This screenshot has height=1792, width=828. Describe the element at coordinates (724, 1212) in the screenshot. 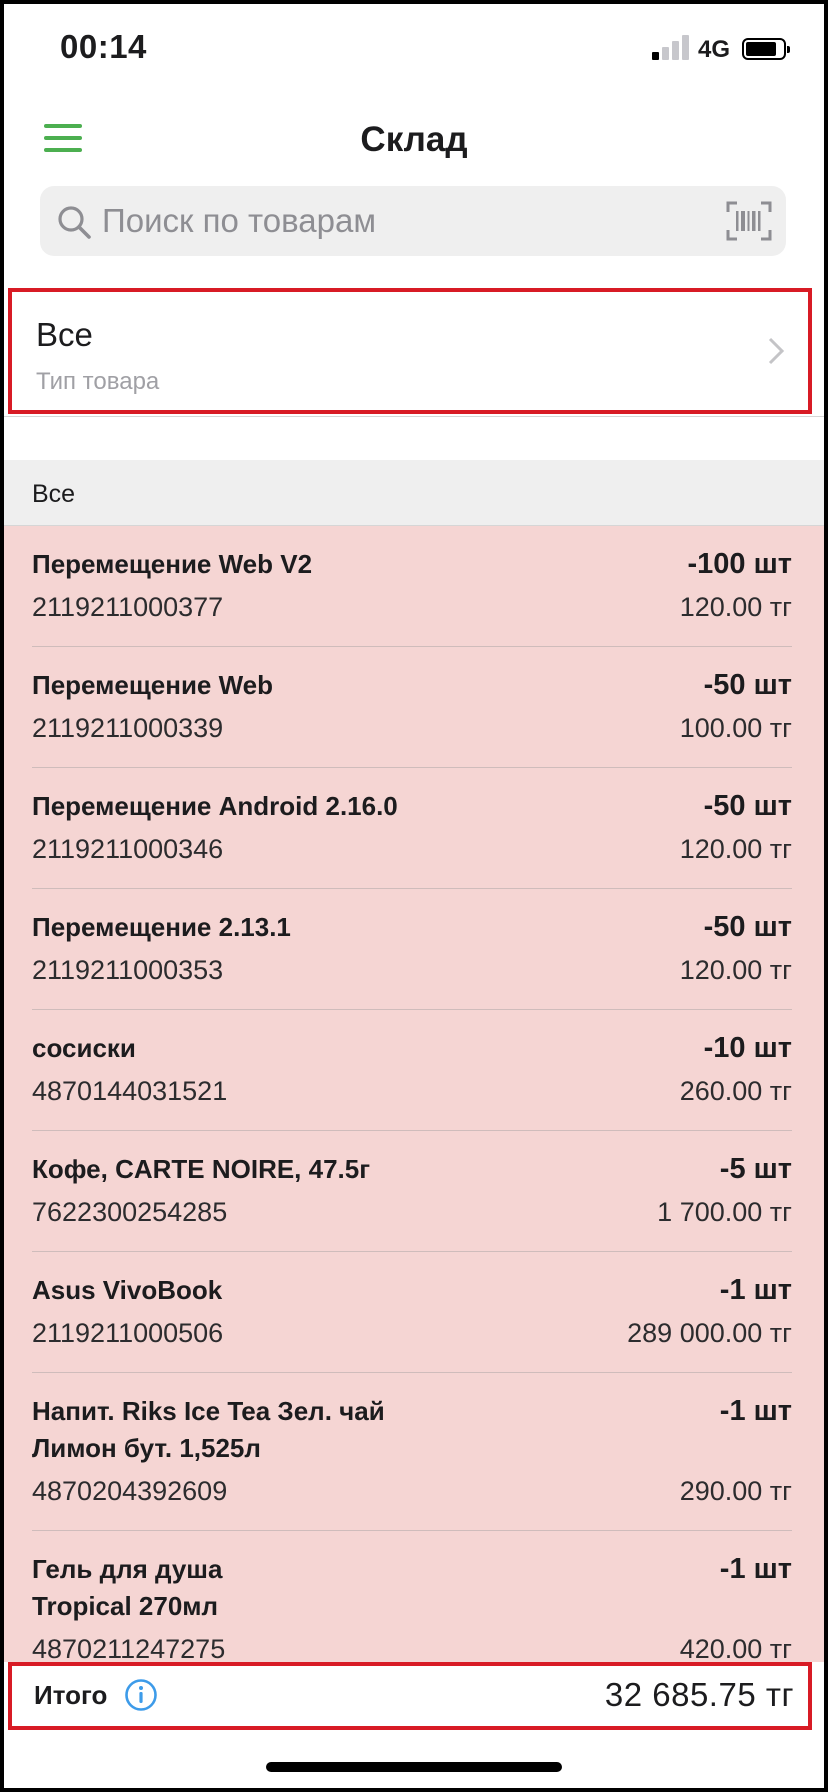

I see `product-price: 1 700.00 тг` at that location.